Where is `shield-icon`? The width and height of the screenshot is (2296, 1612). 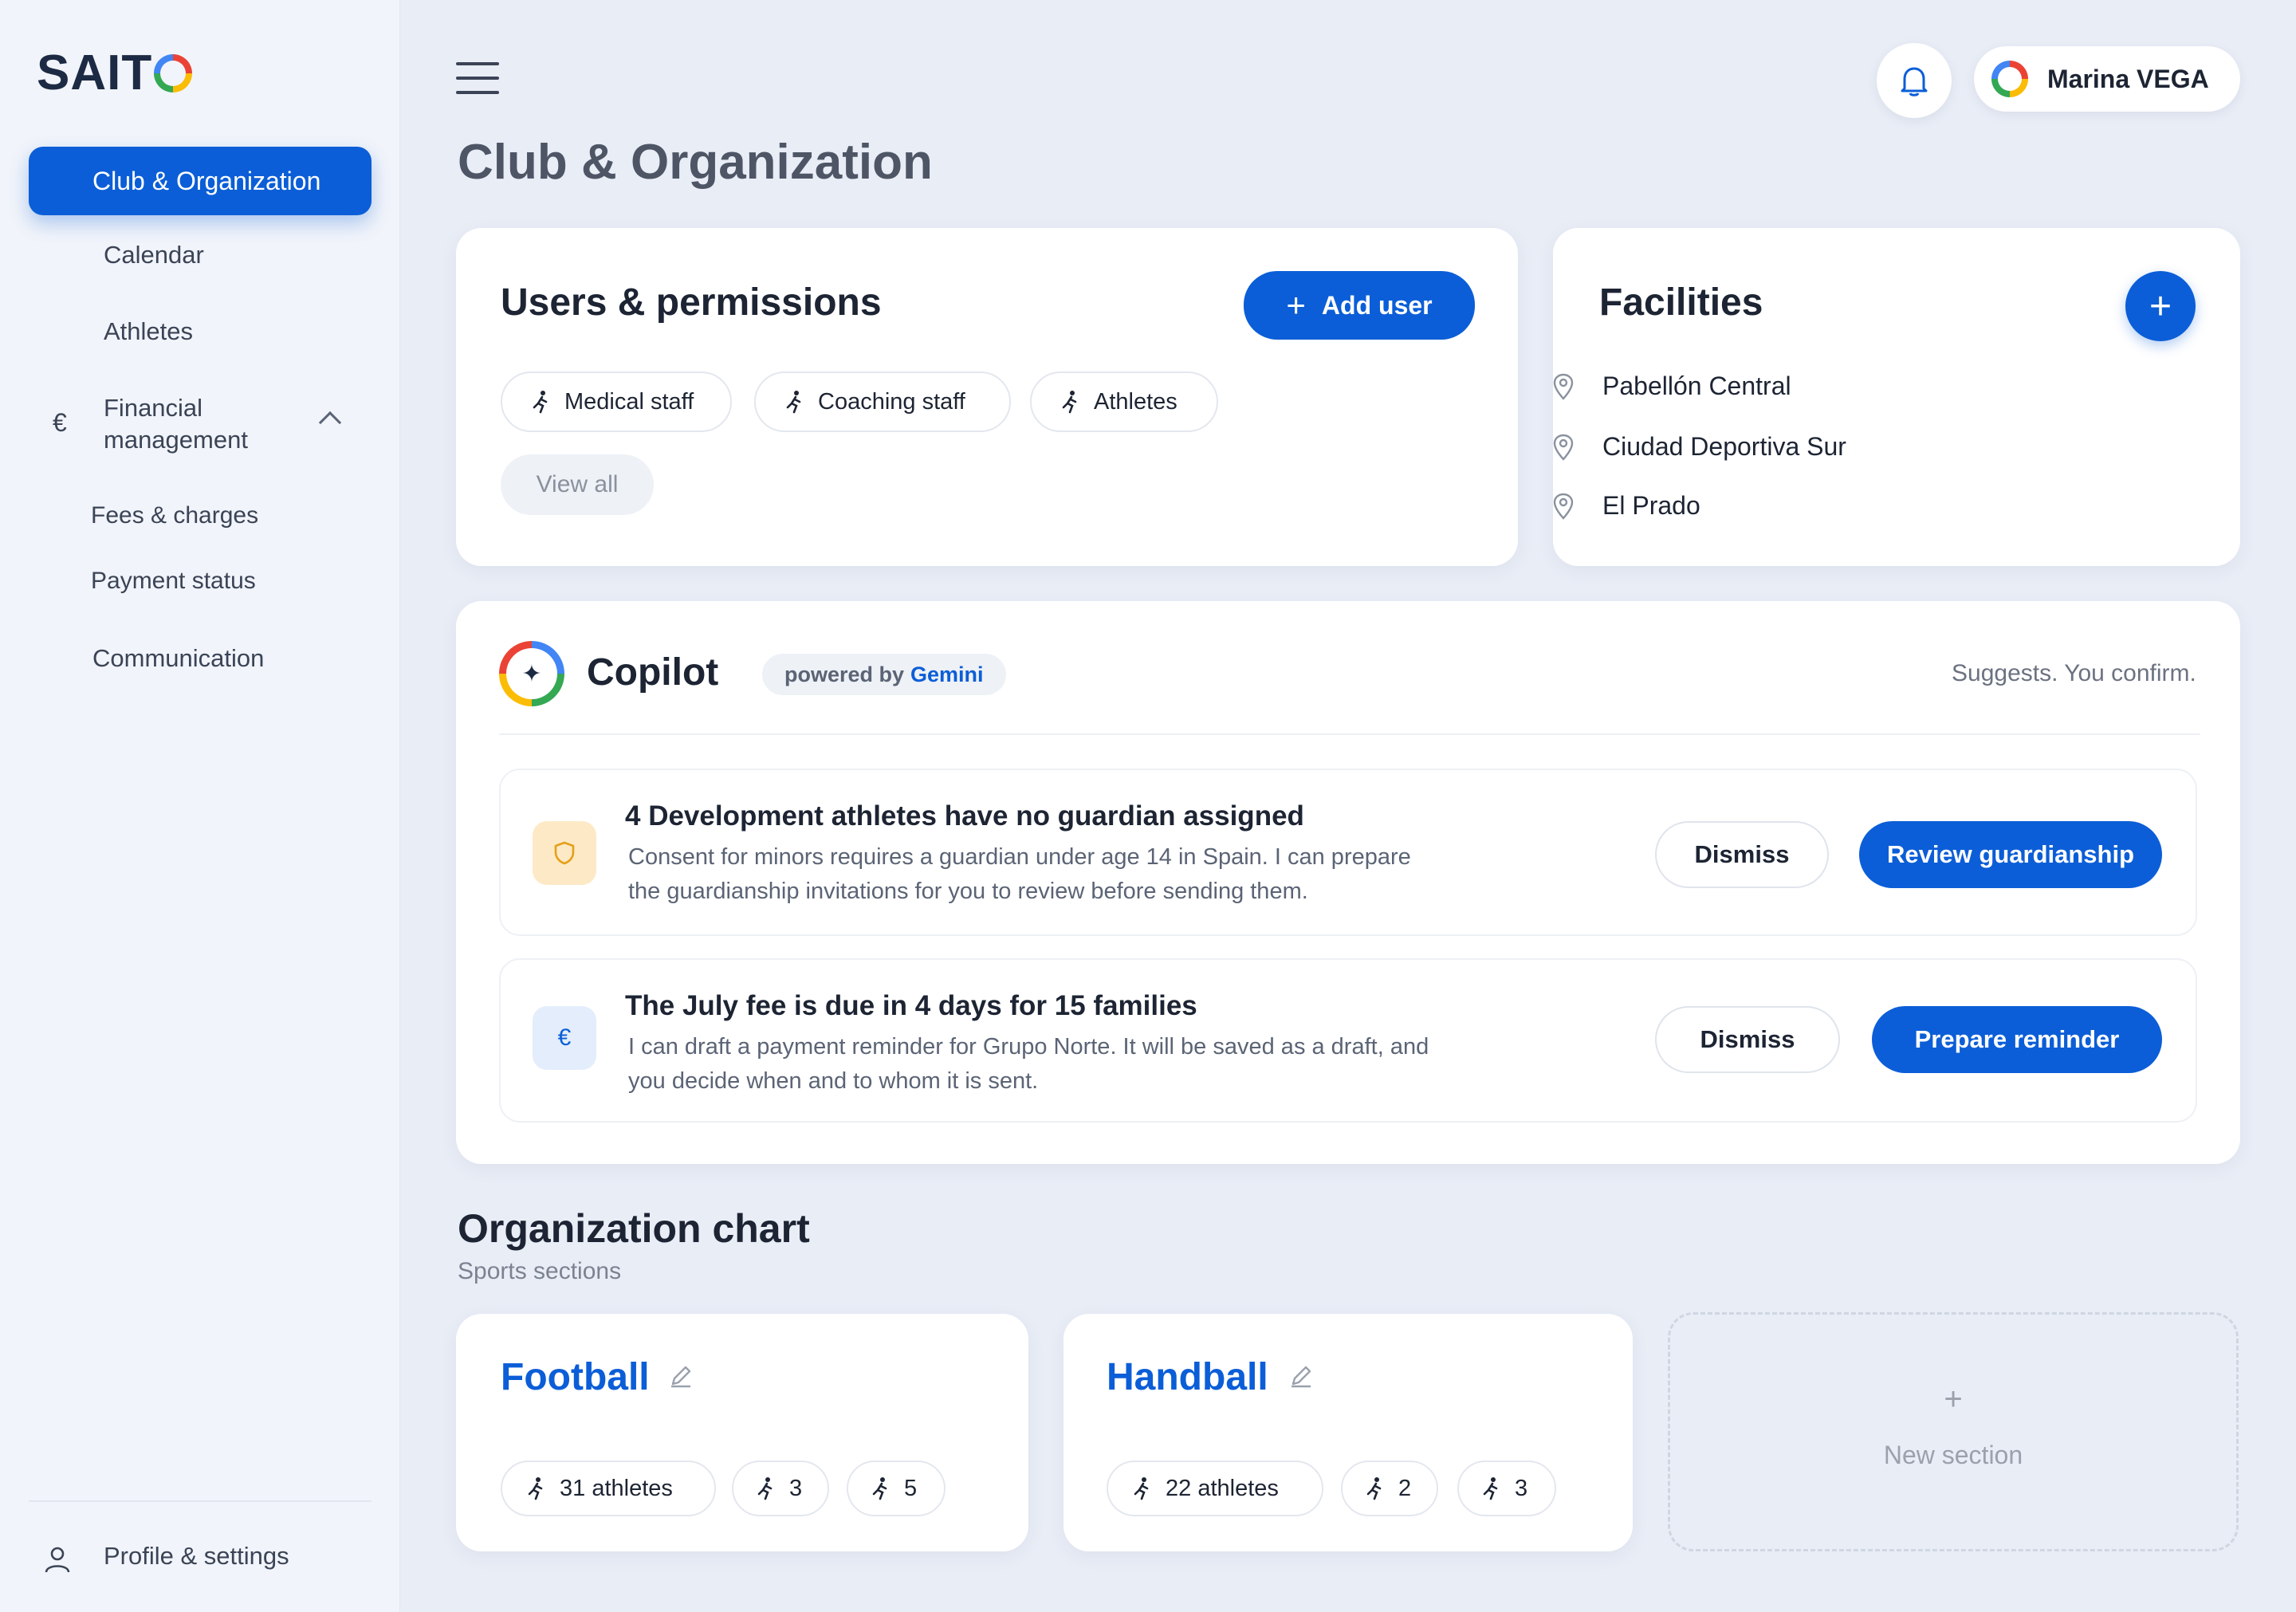
shield-icon is located at coordinates (564, 853).